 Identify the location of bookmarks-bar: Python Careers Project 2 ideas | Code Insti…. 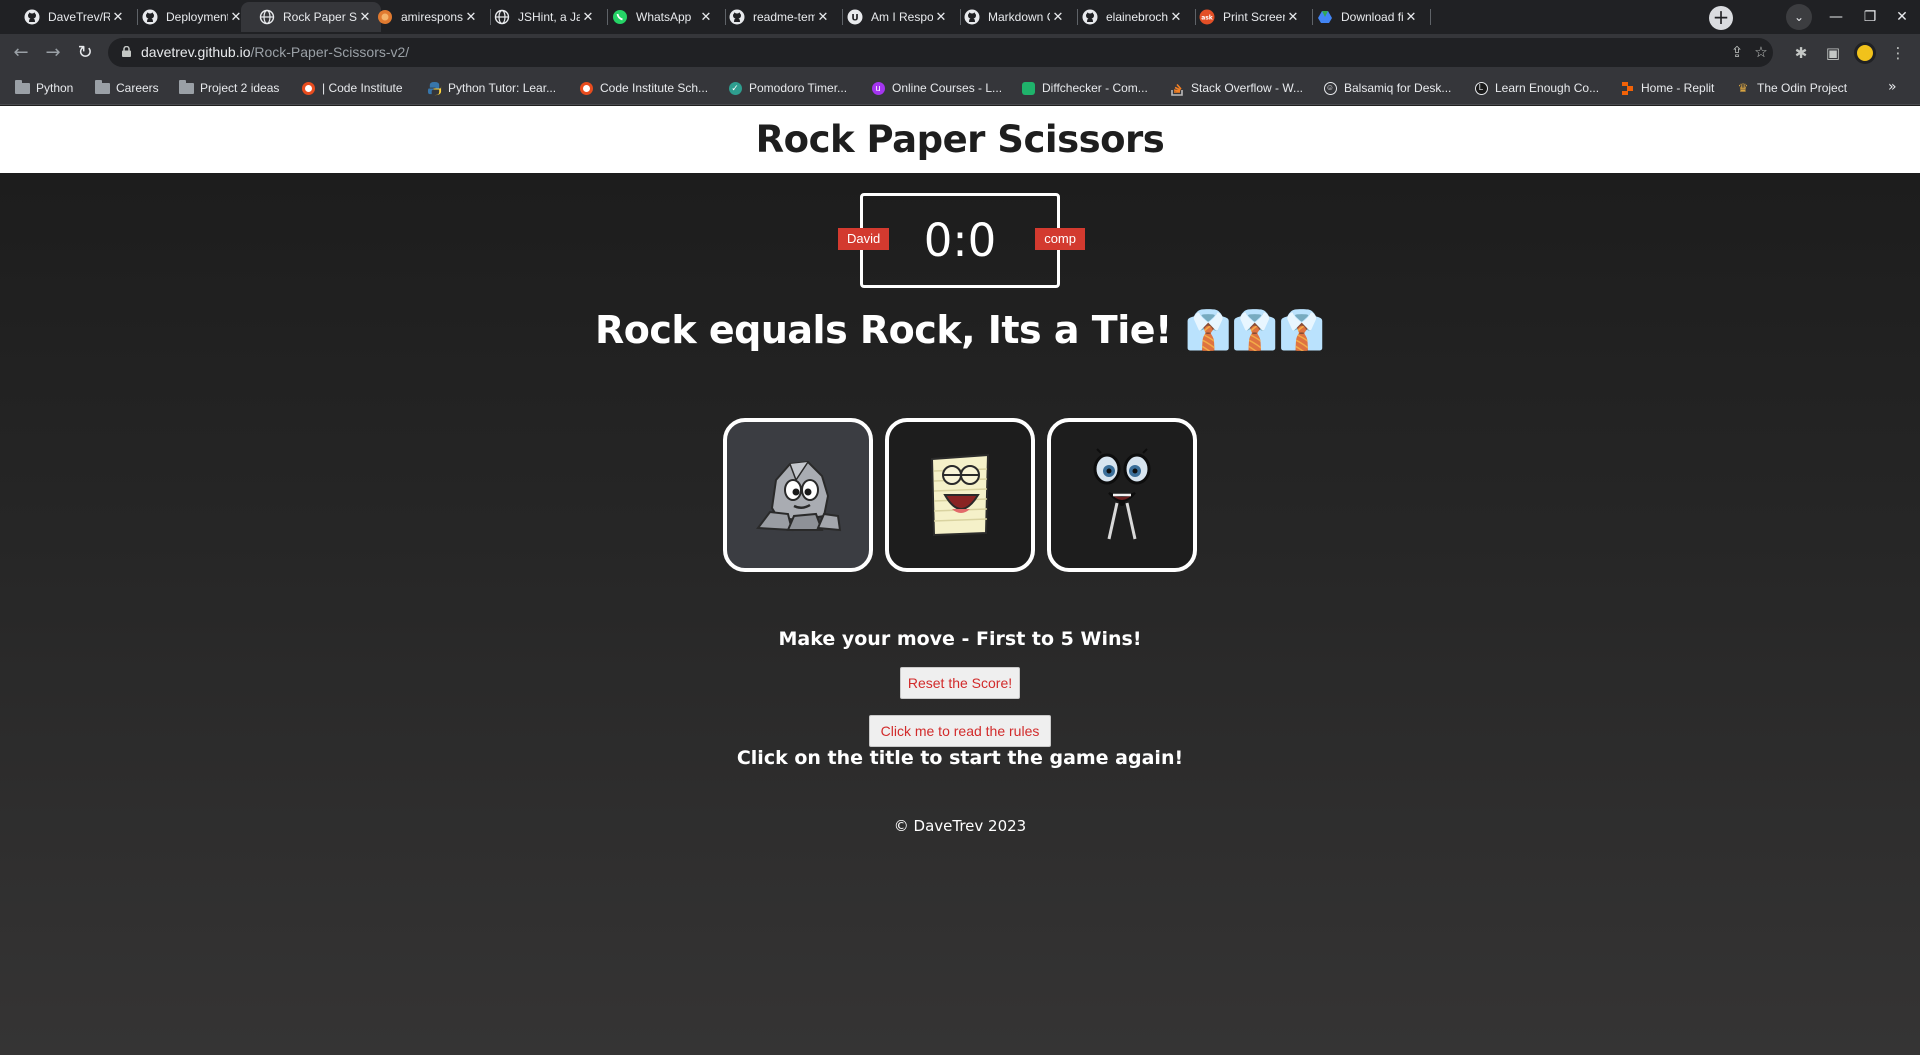
(960, 88).